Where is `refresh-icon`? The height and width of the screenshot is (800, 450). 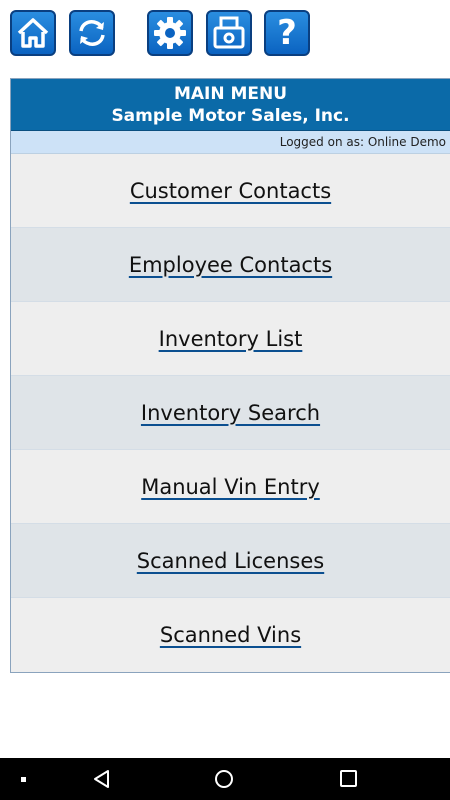
refresh-icon is located at coordinates (92, 33).